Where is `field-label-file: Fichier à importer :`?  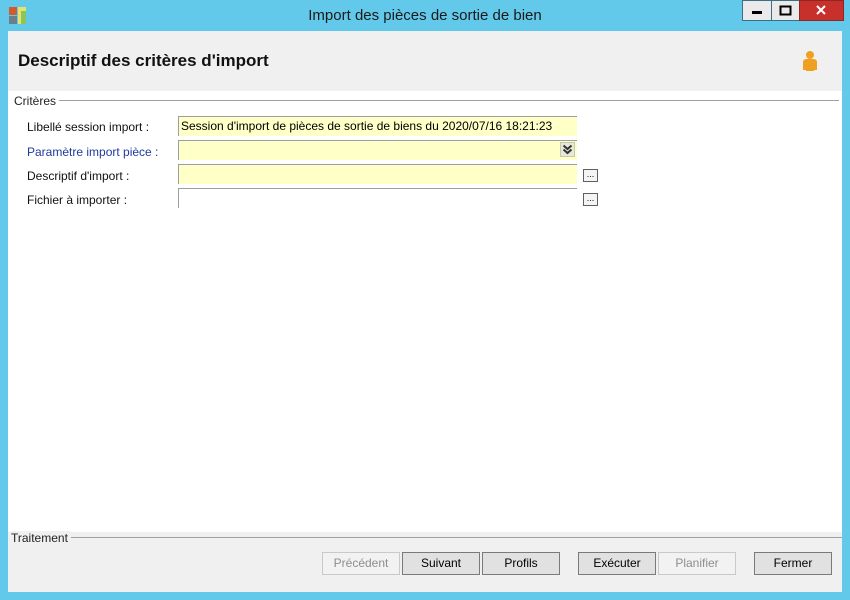 field-label-file: Fichier à importer : is located at coordinates (77, 200).